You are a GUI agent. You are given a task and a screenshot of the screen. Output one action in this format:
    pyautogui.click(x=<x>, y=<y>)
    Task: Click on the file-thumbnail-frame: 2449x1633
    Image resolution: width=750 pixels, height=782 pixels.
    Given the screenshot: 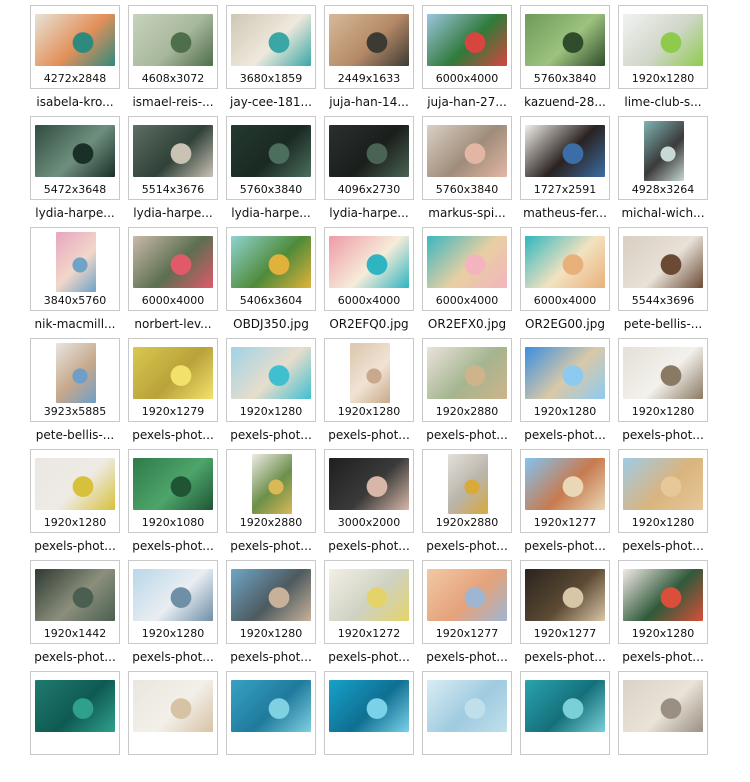 What is the action you would take?
    pyautogui.click(x=369, y=47)
    